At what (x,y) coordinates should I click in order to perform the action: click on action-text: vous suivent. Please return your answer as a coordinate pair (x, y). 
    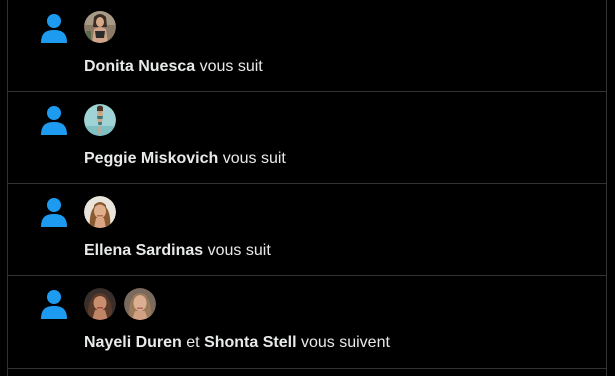
    Looking at the image, I should click on (345, 342).